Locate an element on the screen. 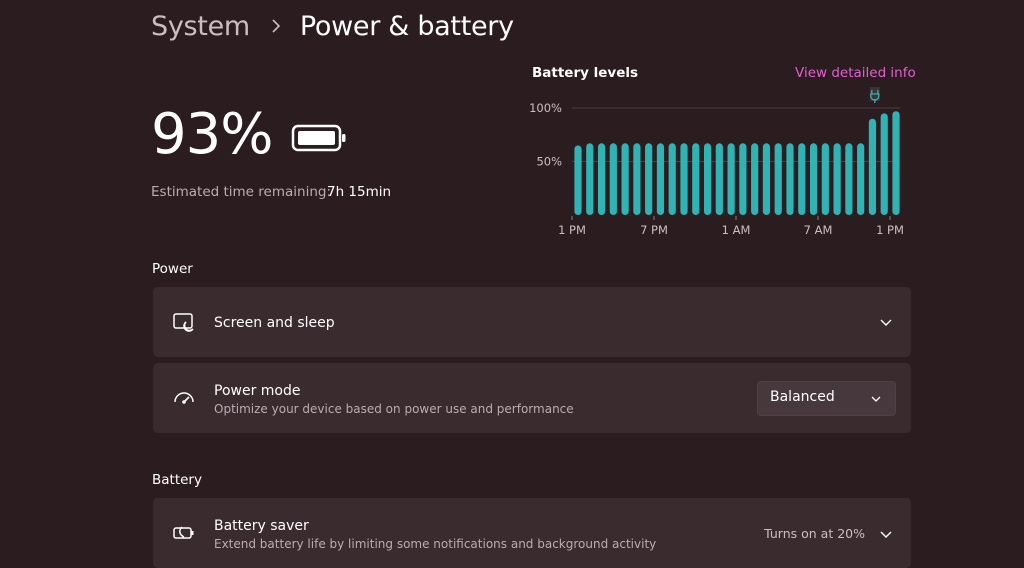 This screenshot has height=568, width=1024. battery-saver-icon is located at coordinates (183, 532).